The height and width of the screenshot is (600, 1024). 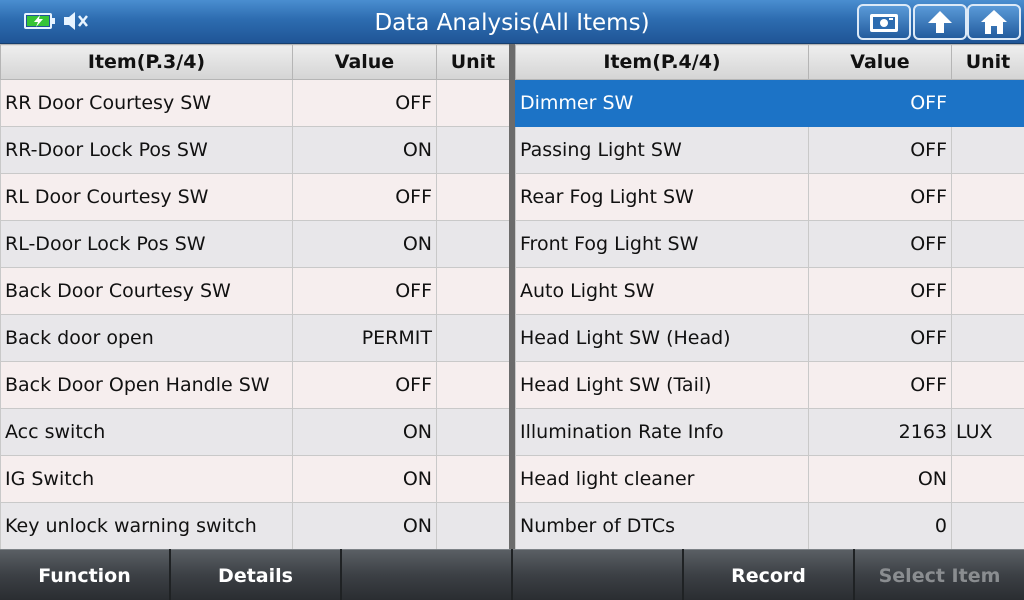 I want to click on bottom-toolbar: Function Details Record Select Item, so click(x=512, y=574).